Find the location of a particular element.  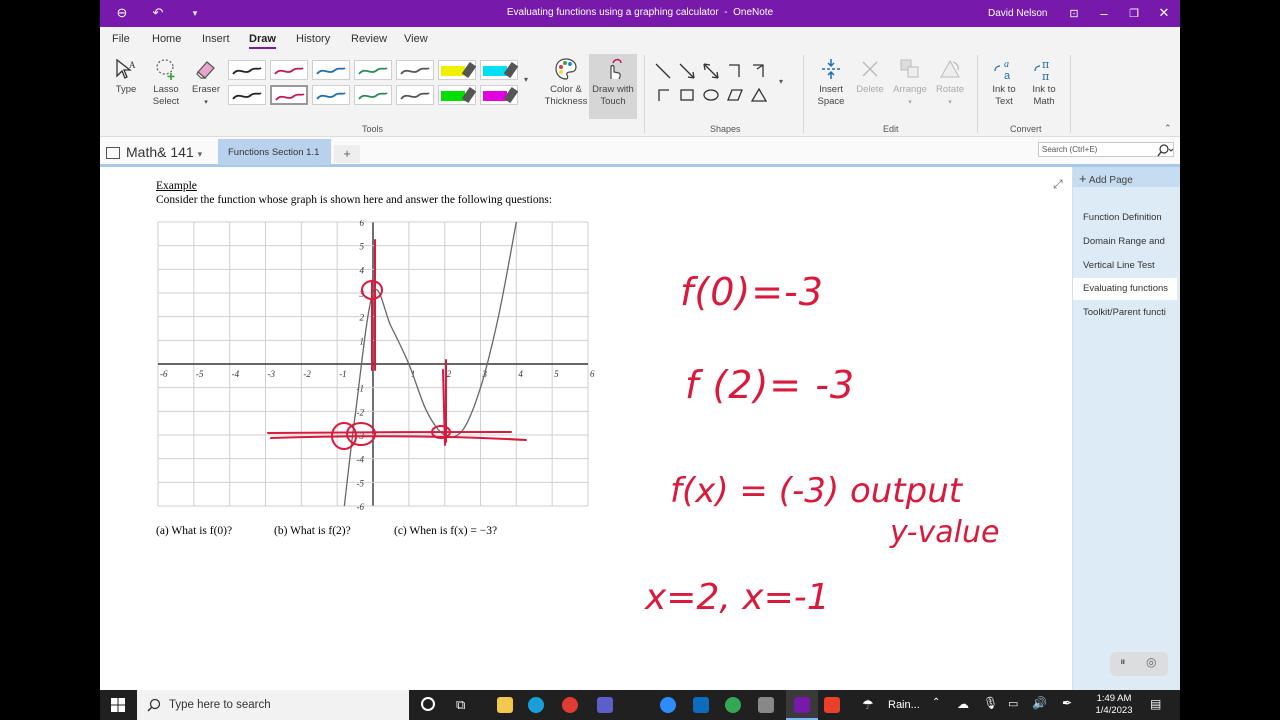

add-section-button: + is located at coordinates (347, 154).